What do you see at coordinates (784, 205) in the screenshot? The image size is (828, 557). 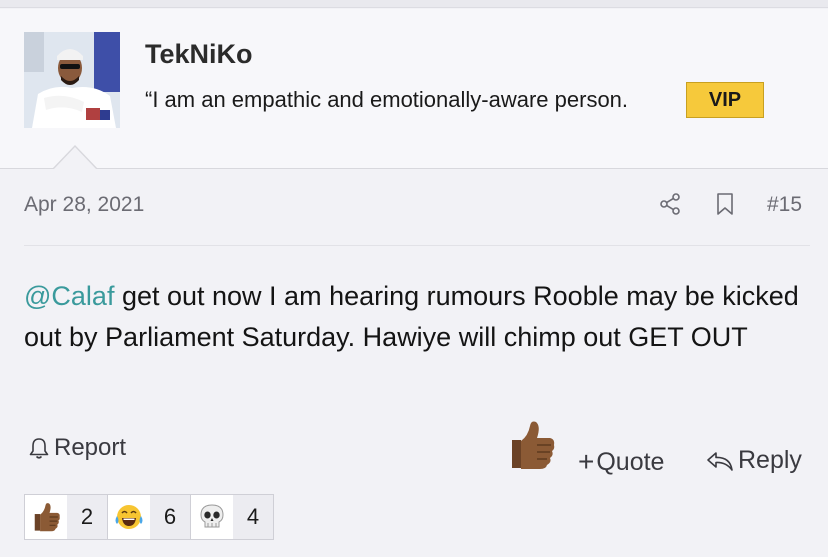 I see `post-number-link: #15` at bounding box center [784, 205].